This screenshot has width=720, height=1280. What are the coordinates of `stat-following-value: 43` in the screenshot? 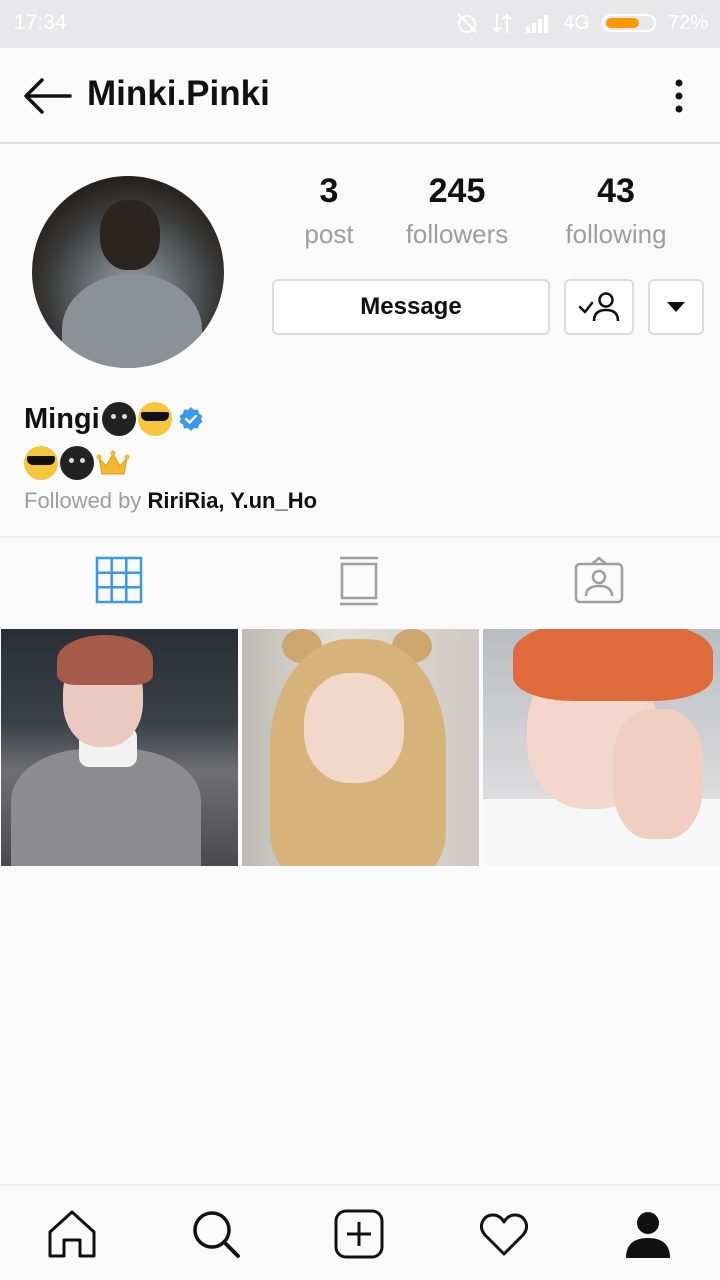 It's located at (616, 191).